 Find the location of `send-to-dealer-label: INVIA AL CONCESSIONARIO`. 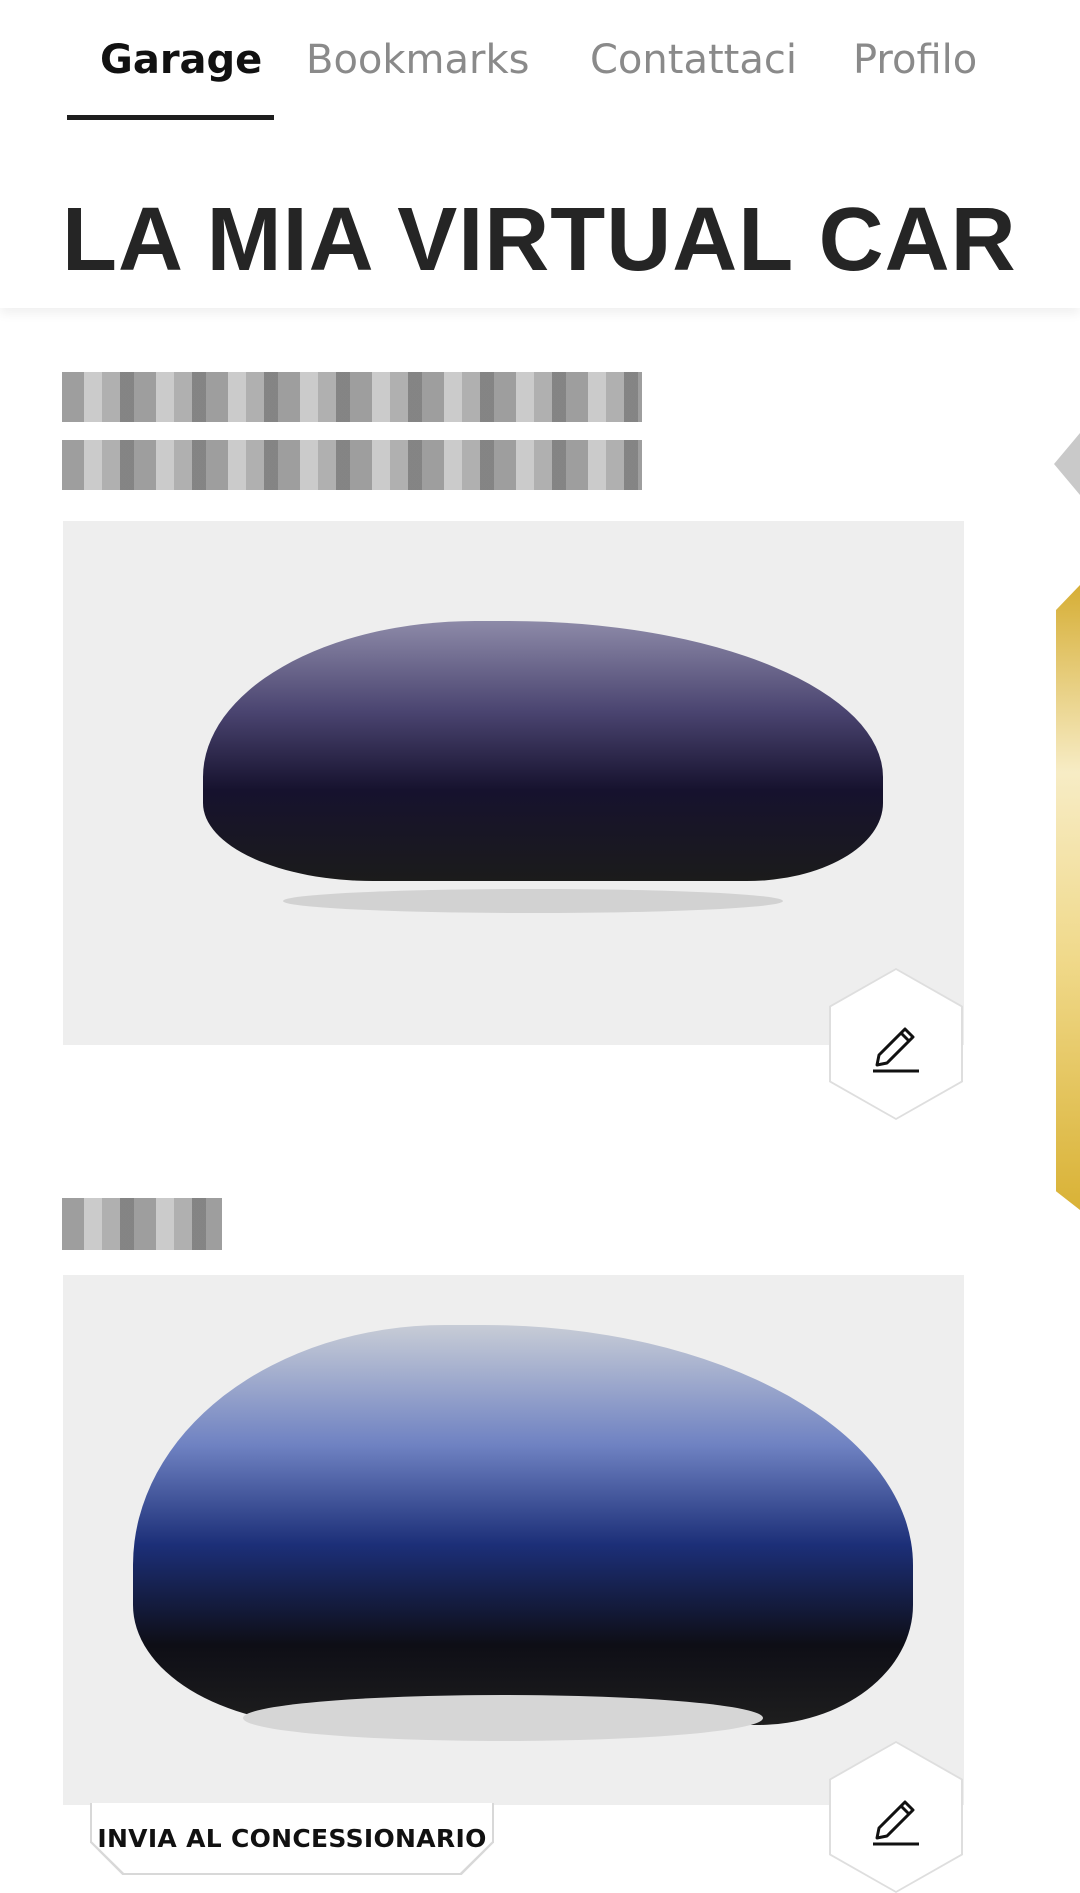

send-to-dealer-label: INVIA AL CONCESSIONARIO is located at coordinates (292, 1838).